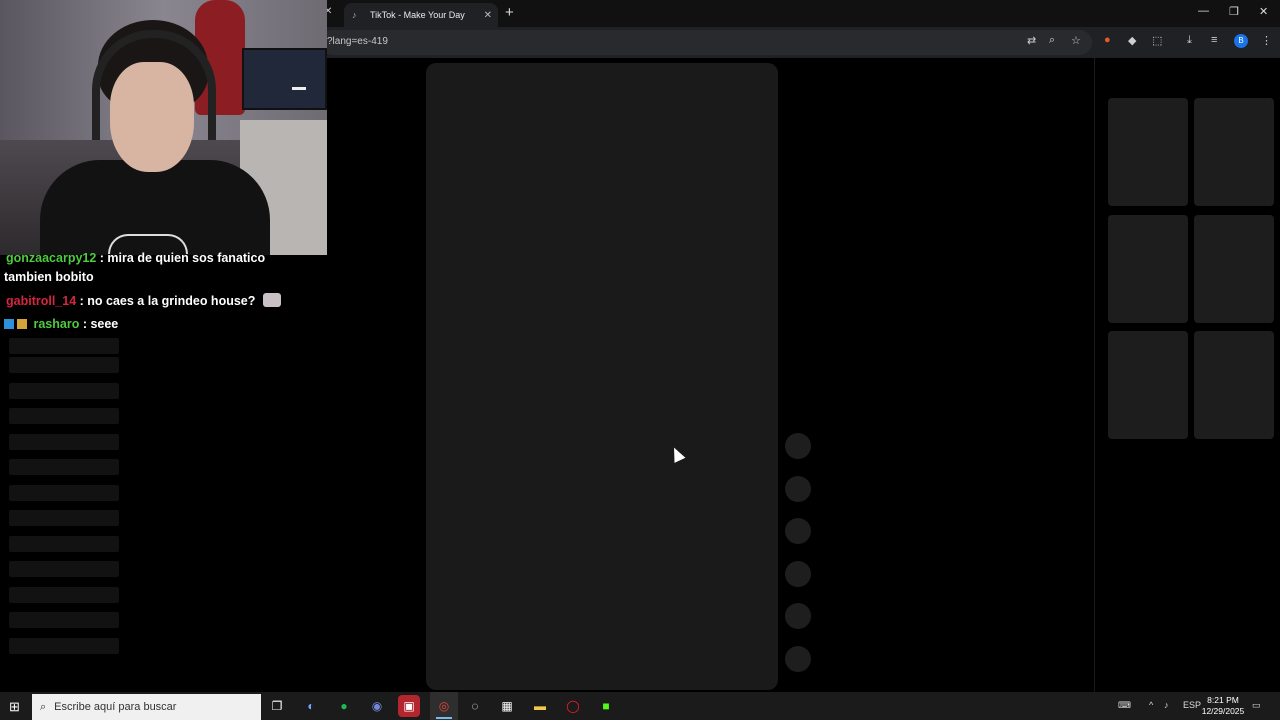 The image size is (1280, 720). I want to click on chat-message-continuation: tambien bobito, so click(49, 277).